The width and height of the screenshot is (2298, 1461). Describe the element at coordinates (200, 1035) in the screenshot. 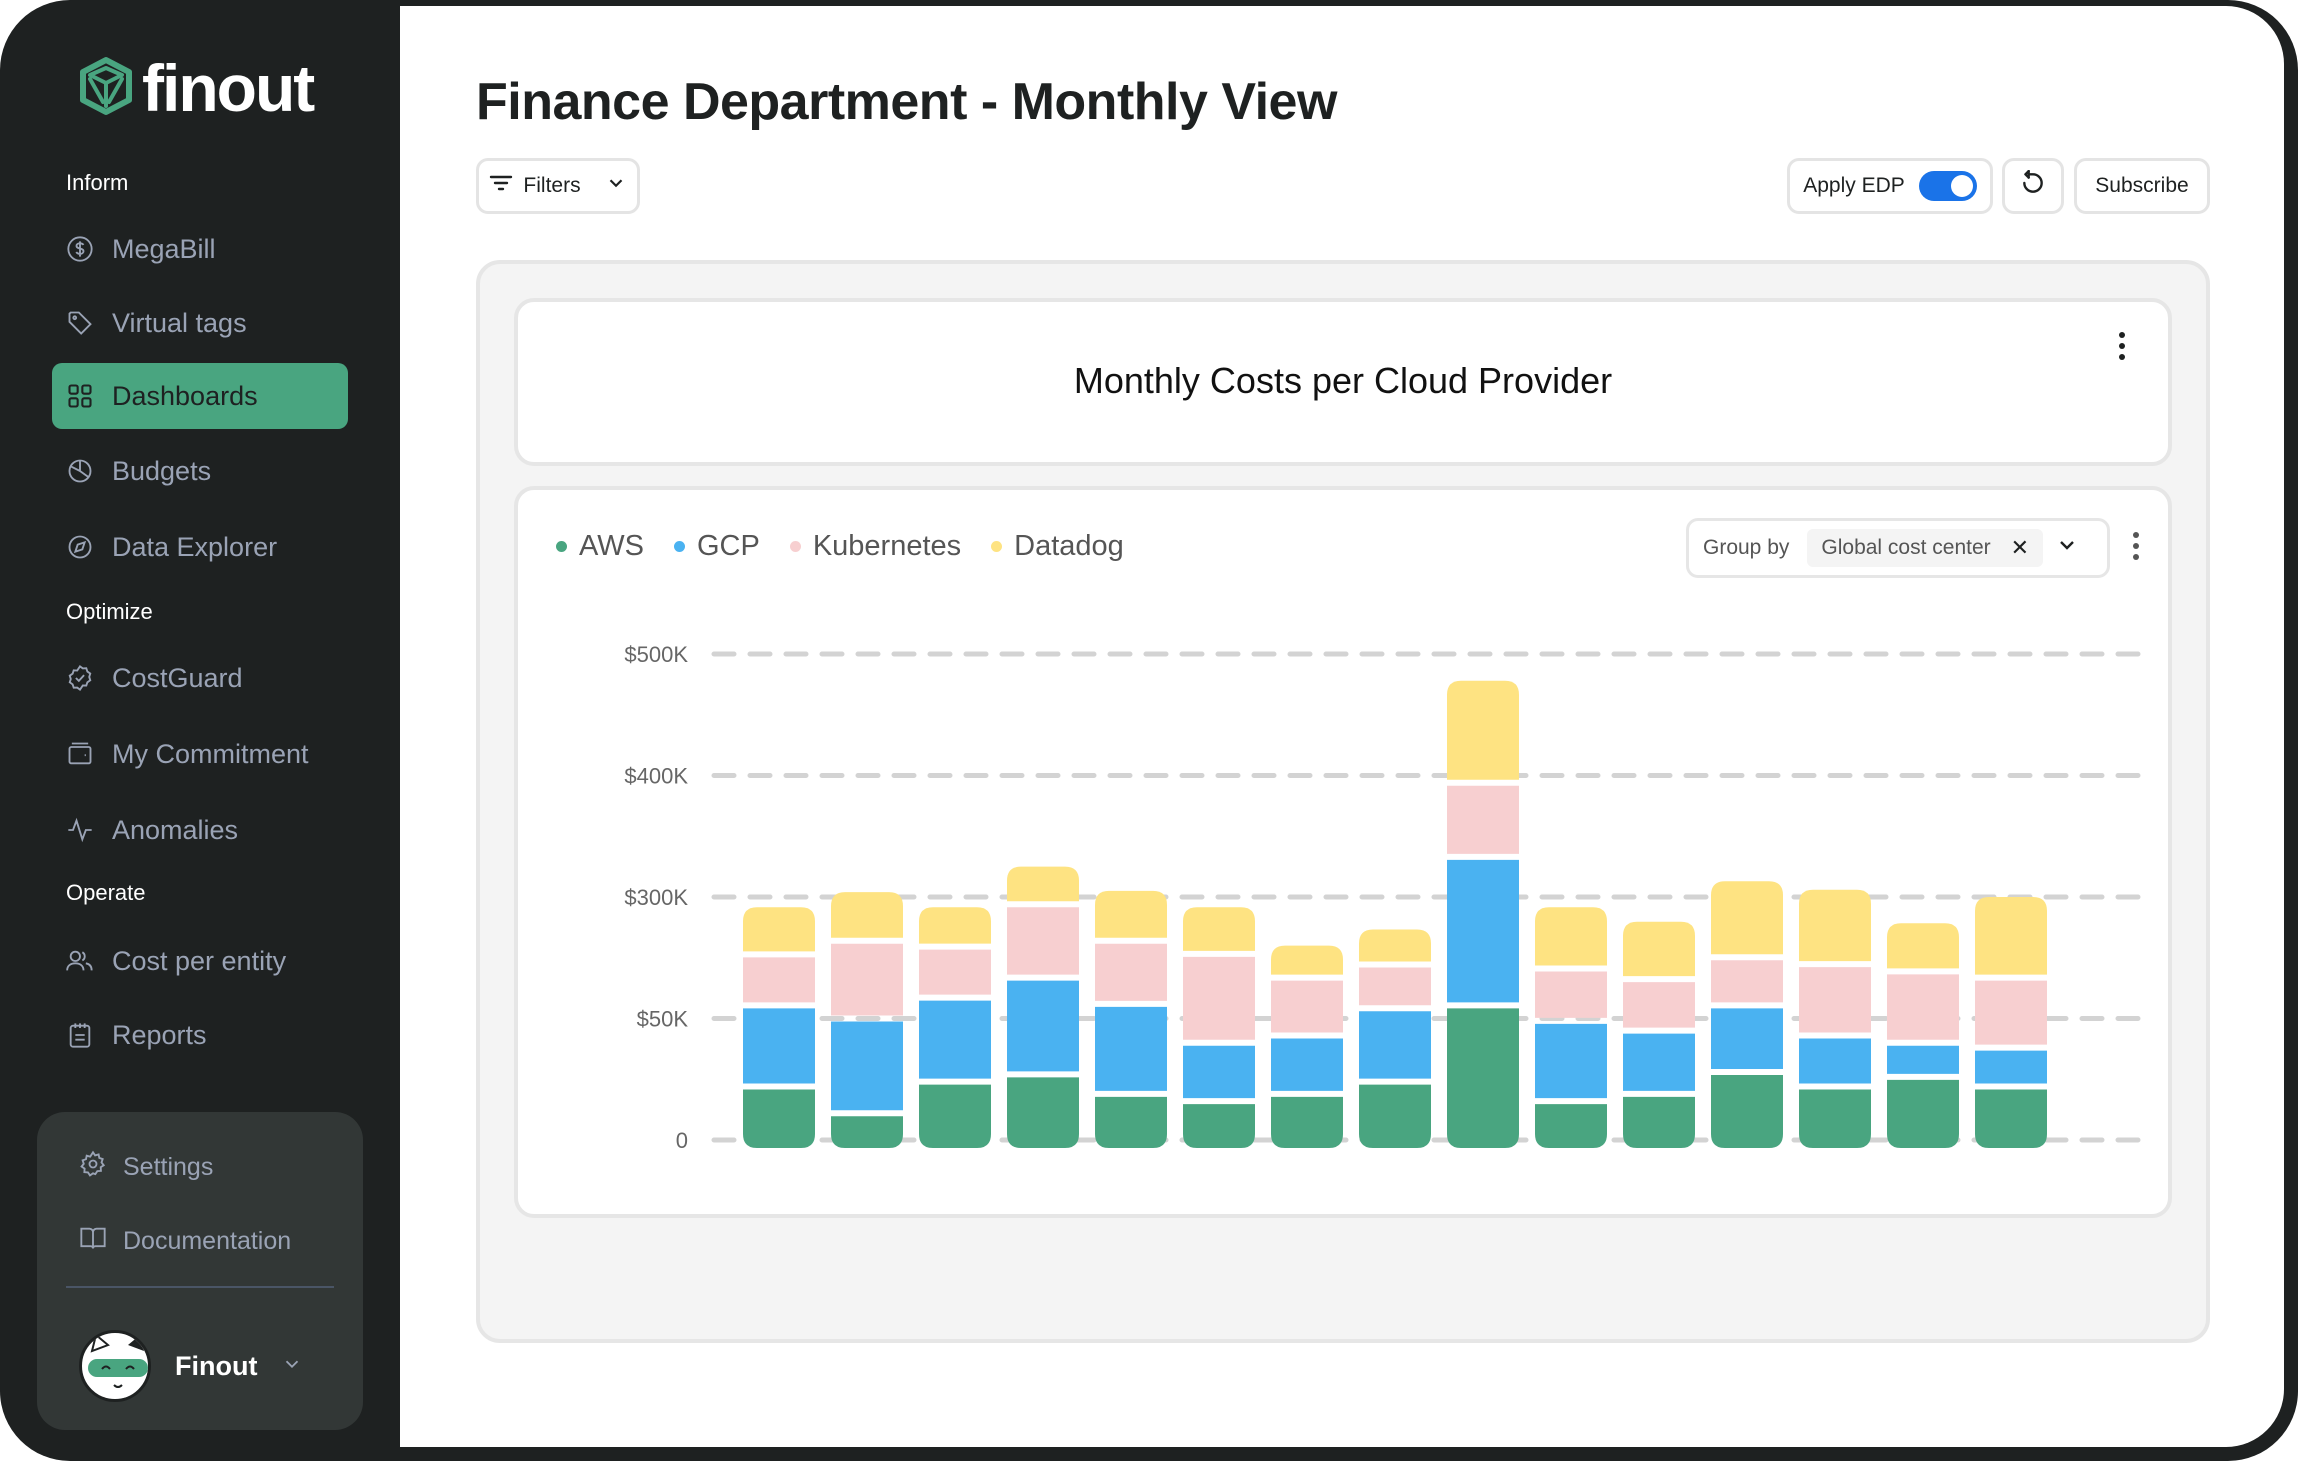

I see `sidebar-item-reports: Reports` at that location.